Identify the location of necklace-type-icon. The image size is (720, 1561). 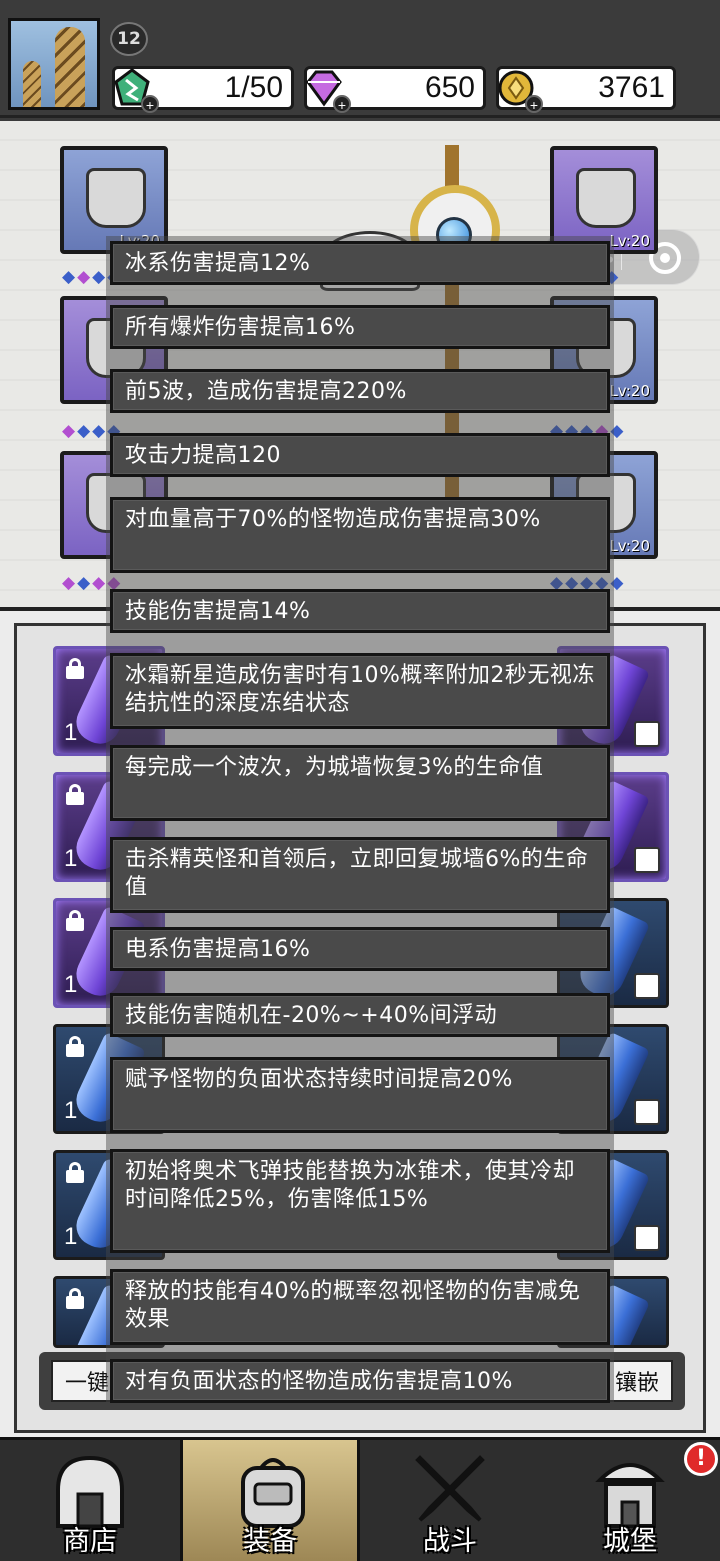
(647, 986).